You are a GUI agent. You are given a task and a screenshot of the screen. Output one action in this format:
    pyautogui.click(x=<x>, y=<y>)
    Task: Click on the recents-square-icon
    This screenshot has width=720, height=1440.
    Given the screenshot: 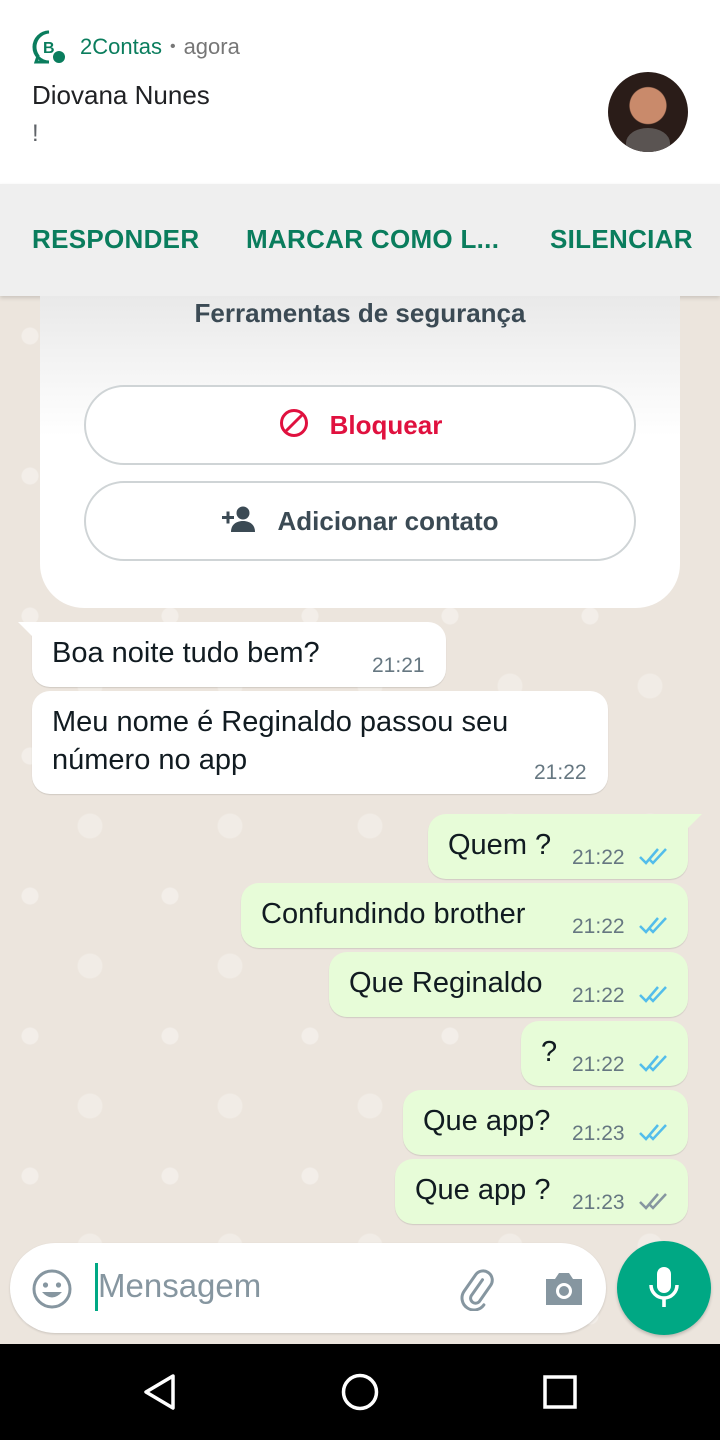 What is the action you would take?
    pyautogui.click(x=560, y=1392)
    